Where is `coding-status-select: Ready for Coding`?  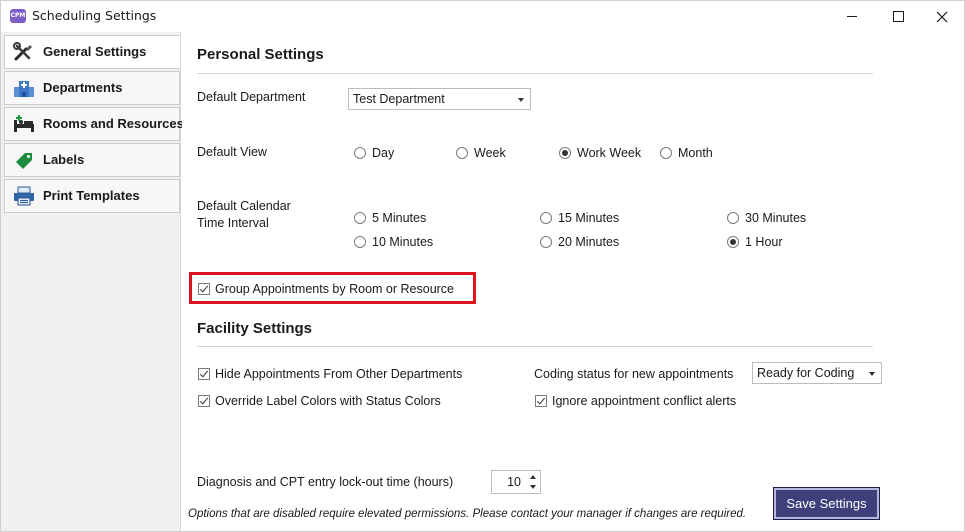
coding-status-select: Ready for Coding is located at coordinates (817, 373).